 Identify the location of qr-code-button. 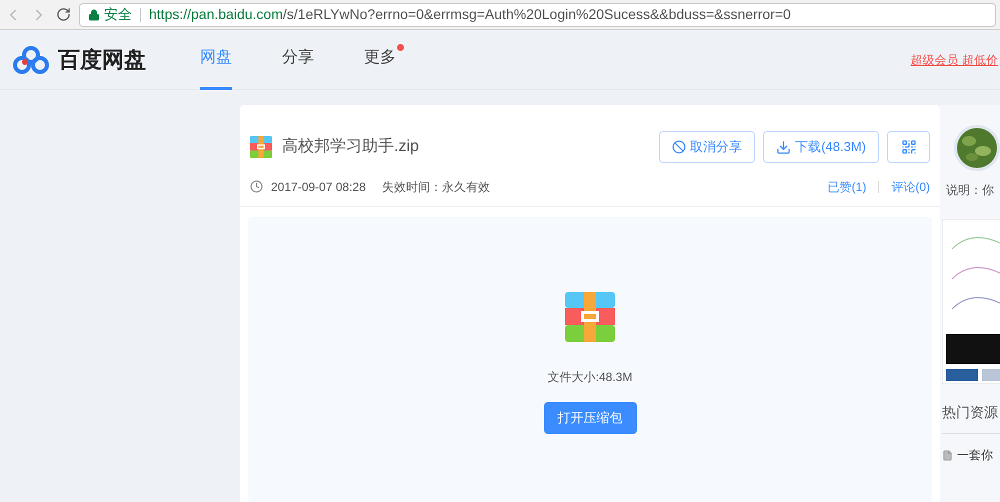
(908, 147).